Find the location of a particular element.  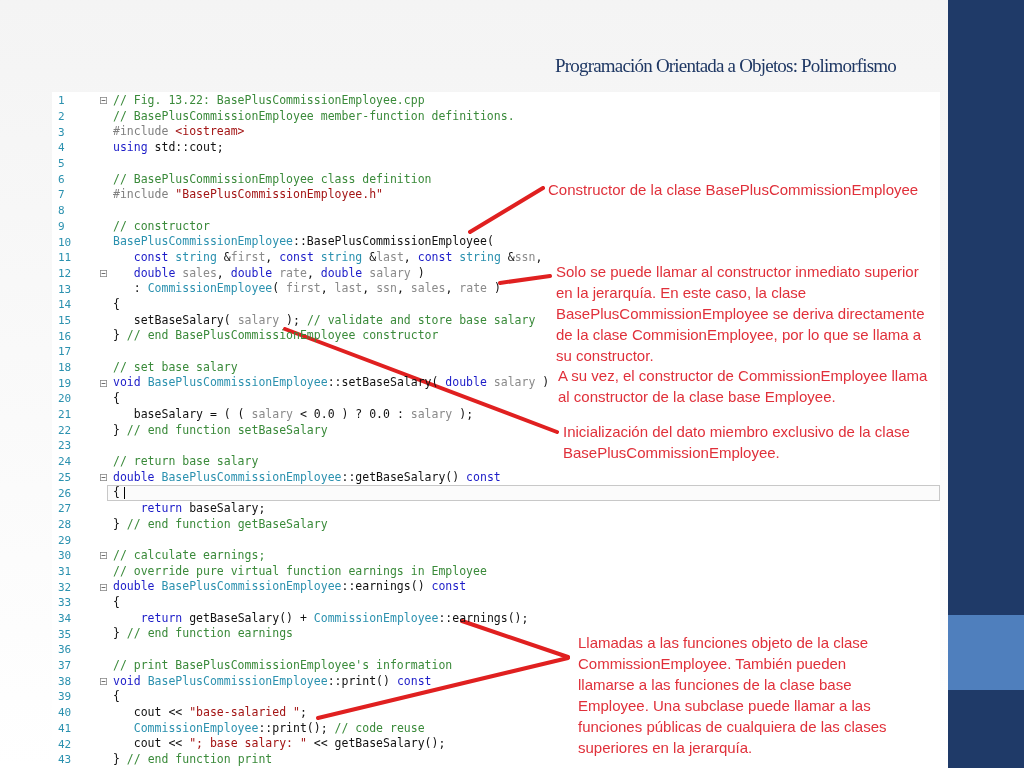

code-line: : CommissionEmployee( first, last, ssn, sales, rate ) is located at coordinates (316, 289).